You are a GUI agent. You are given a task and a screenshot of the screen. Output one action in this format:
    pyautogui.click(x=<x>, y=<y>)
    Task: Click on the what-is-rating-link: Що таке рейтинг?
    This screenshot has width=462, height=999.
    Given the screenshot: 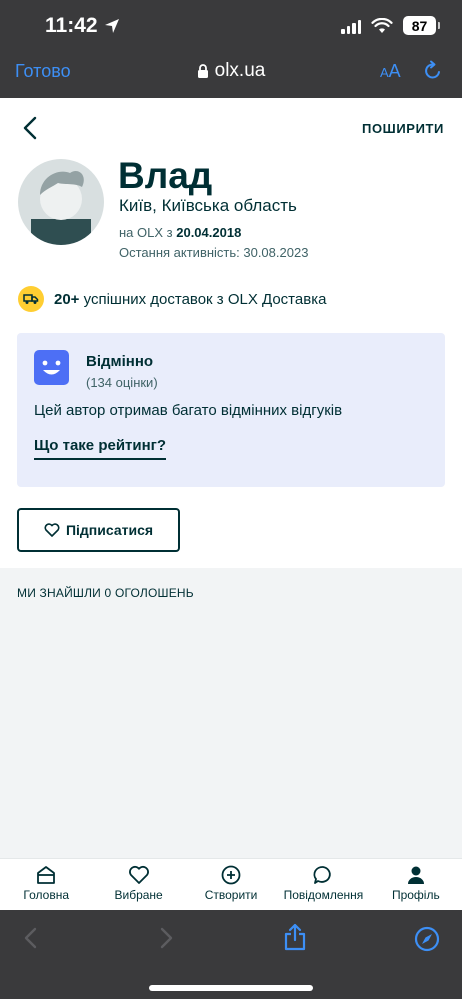 What is the action you would take?
    pyautogui.click(x=100, y=448)
    